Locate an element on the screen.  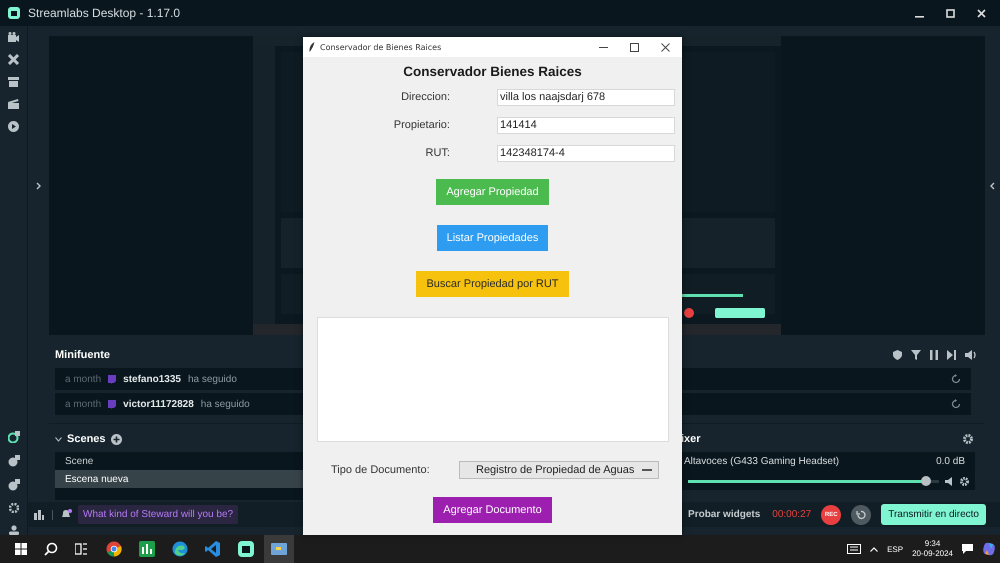
app-logo-icon is located at coordinates (14, 13).